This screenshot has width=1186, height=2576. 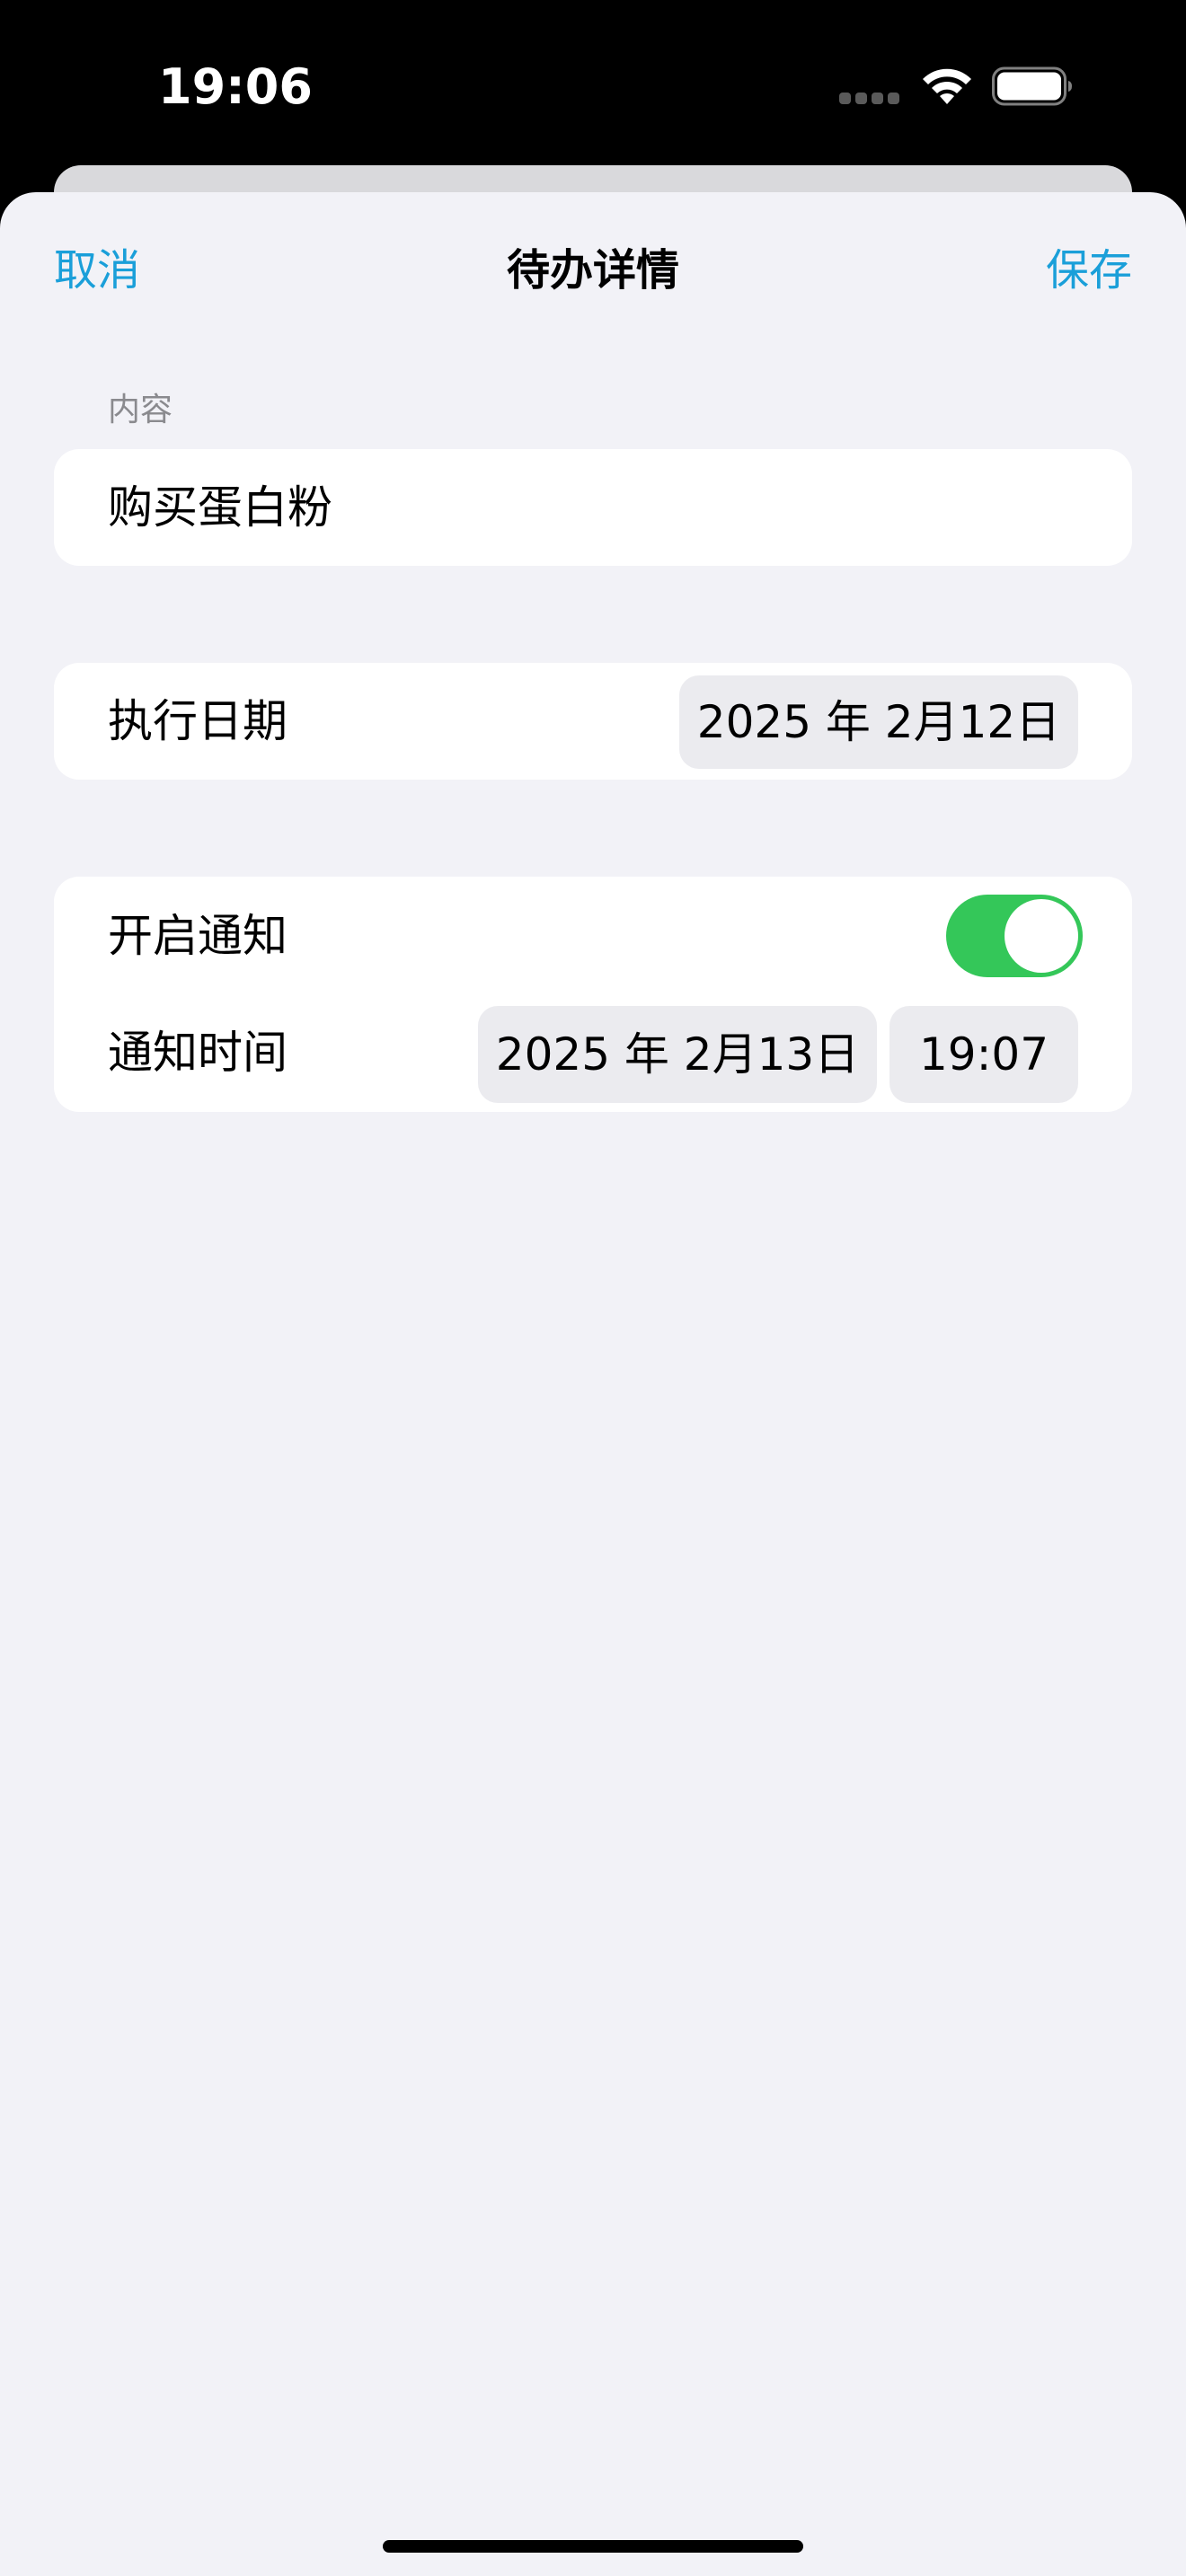 What do you see at coordinates (592, 270) in the screenshot?
I see `page-title: 待办详情` at bounding box center [592, 270].